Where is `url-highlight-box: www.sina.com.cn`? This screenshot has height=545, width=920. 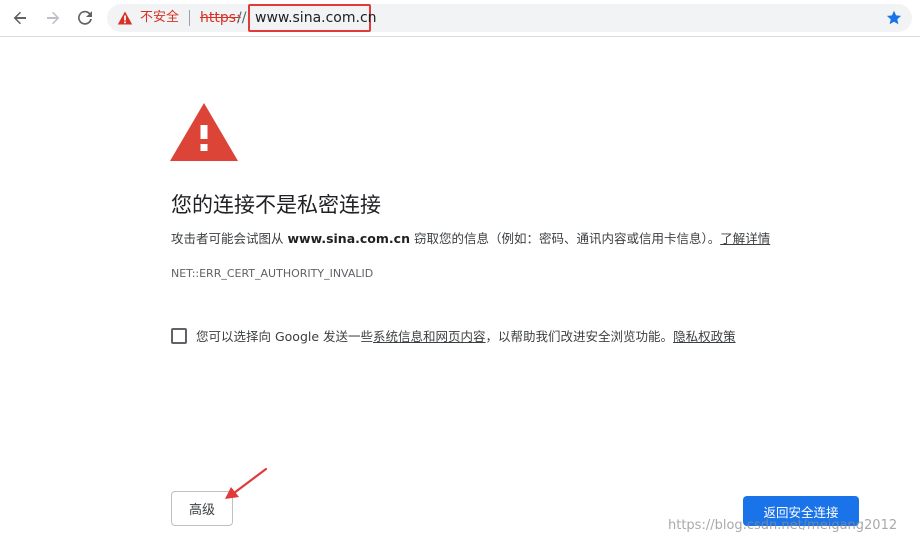
url-highlight-box: www.sina.com.cn is located at coordinates (312, 18).